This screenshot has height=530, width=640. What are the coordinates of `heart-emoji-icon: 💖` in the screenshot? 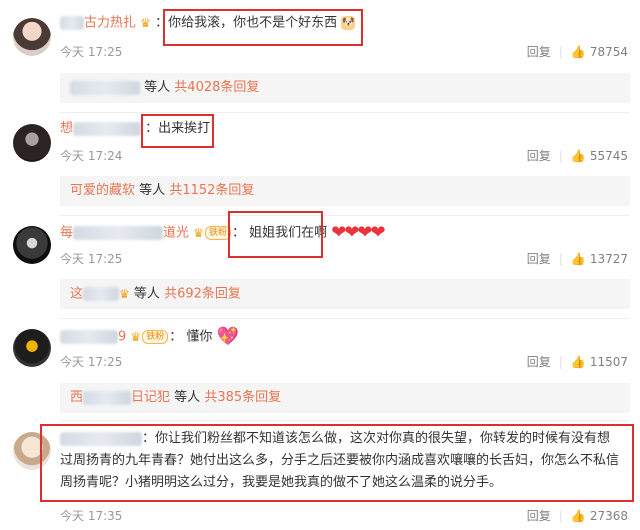 It's located at (227, 336).